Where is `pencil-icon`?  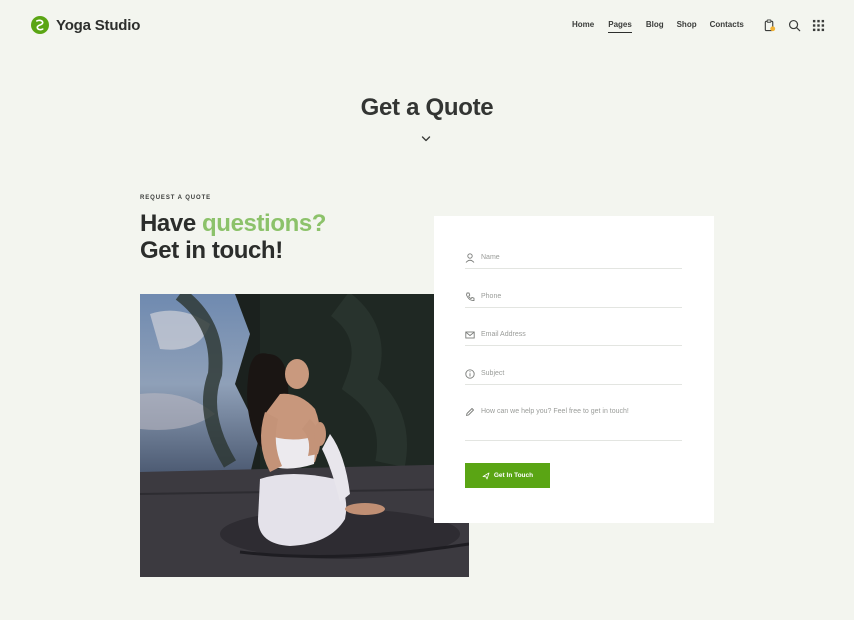 pencil-icon is located at coordinates (470, 412).